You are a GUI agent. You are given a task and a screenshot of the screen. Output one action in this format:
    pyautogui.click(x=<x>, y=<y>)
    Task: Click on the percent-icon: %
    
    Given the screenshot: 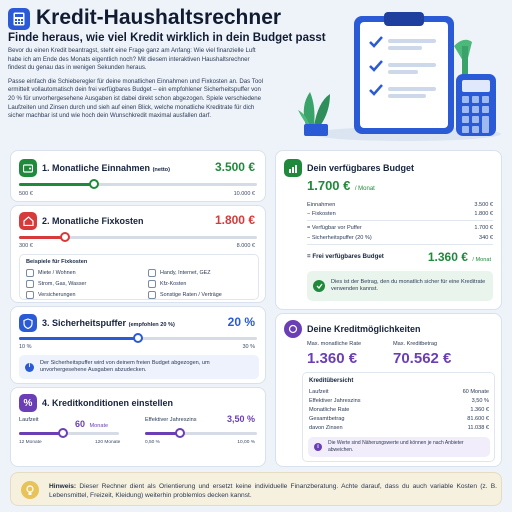 What is the action you would take?
    pyautogui.click(x=28, y=403)
    